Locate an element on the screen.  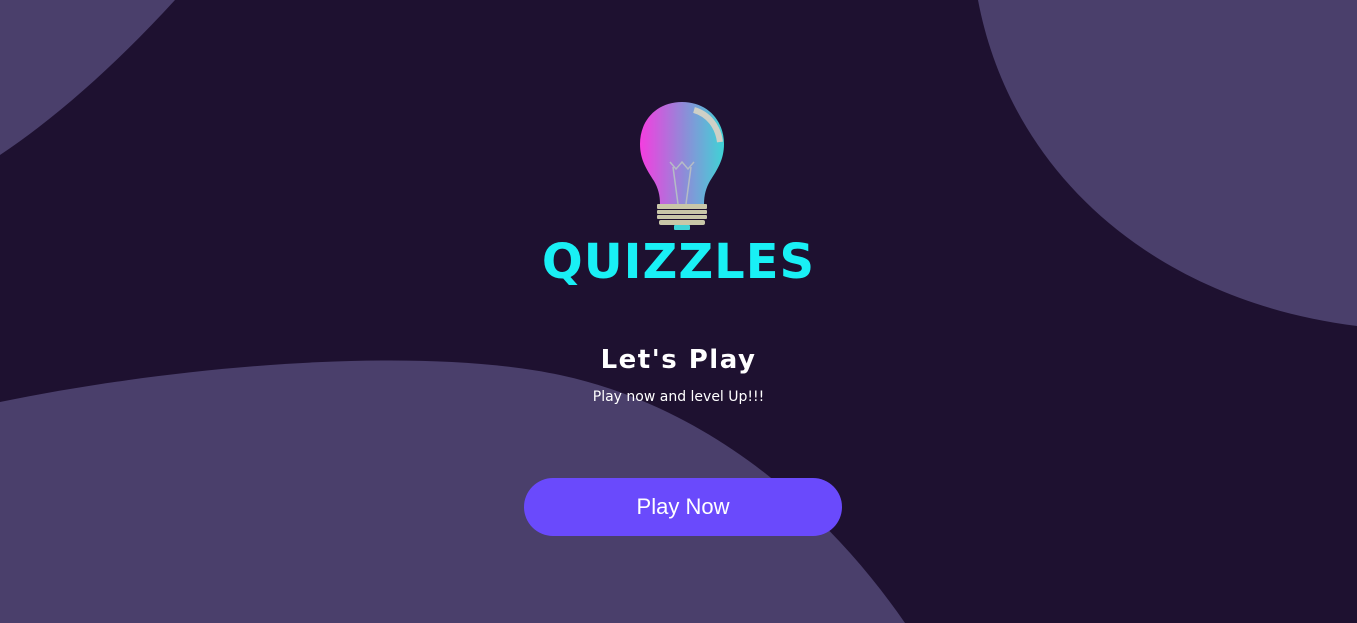
play-now-button: Play Now is located at coordinates (683, 507).